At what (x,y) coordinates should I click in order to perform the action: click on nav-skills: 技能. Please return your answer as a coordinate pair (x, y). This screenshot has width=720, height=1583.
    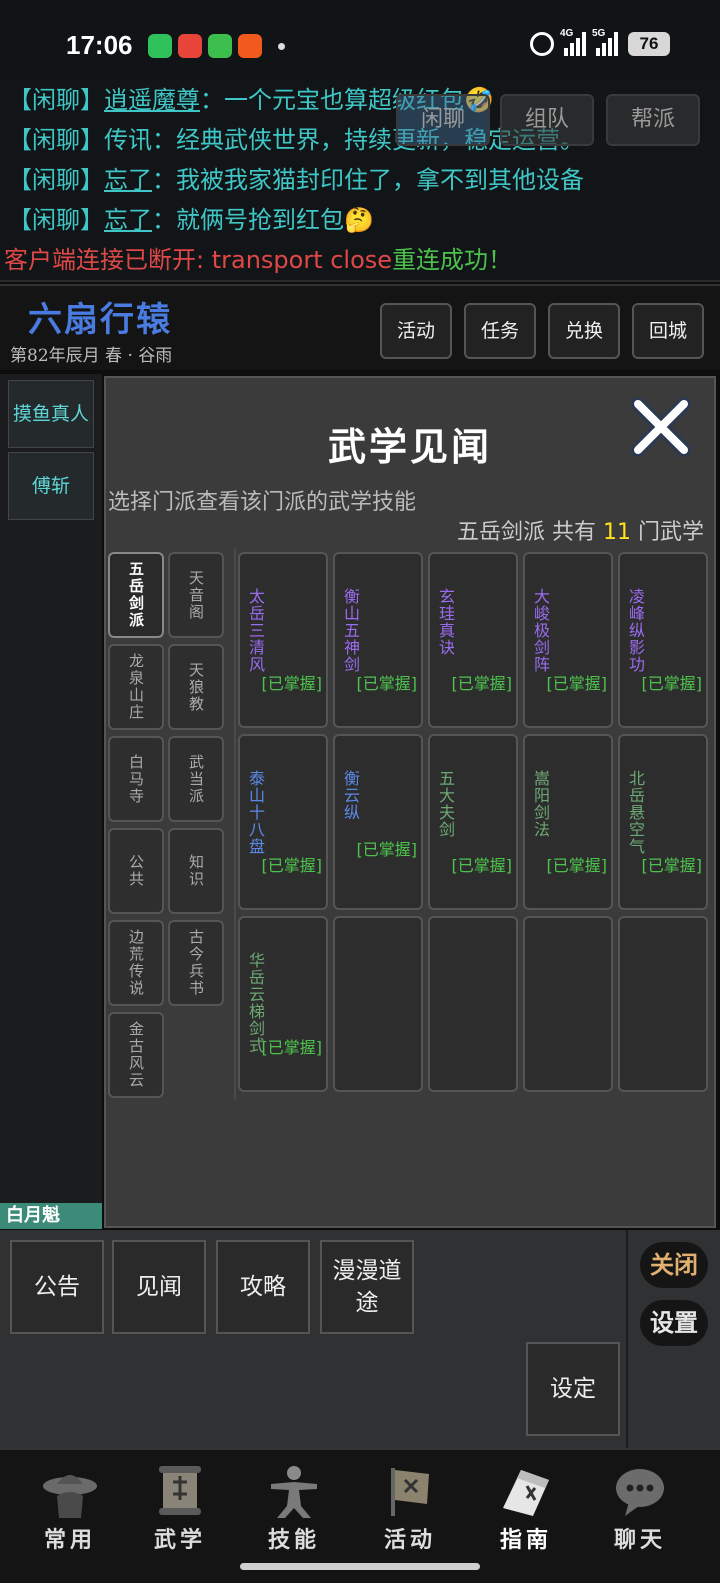
    Looking at the image, I should click on (294, 1514).